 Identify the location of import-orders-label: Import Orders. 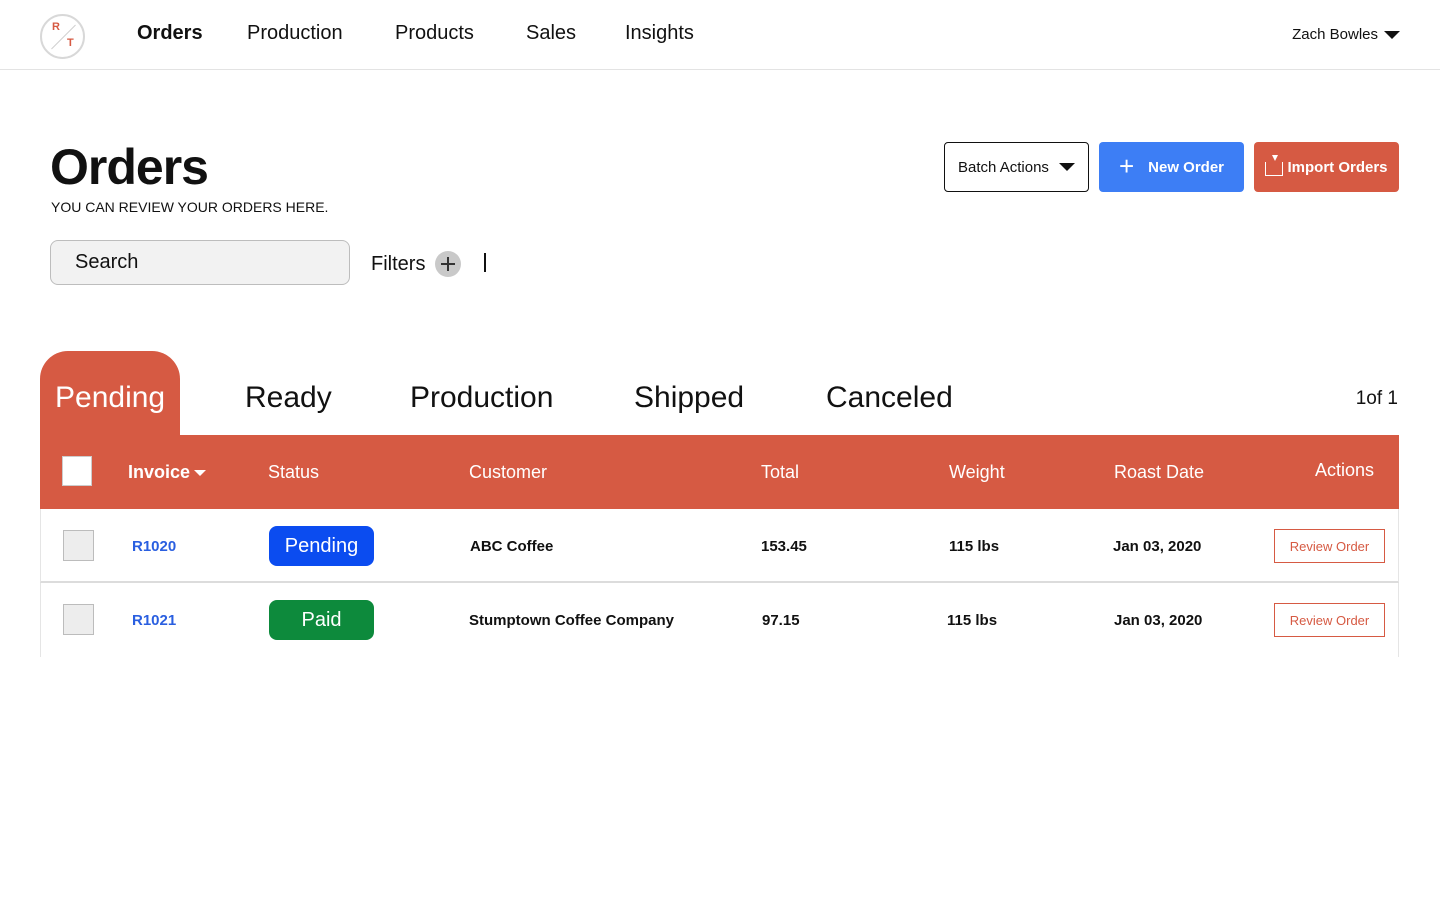
(1337, 167).